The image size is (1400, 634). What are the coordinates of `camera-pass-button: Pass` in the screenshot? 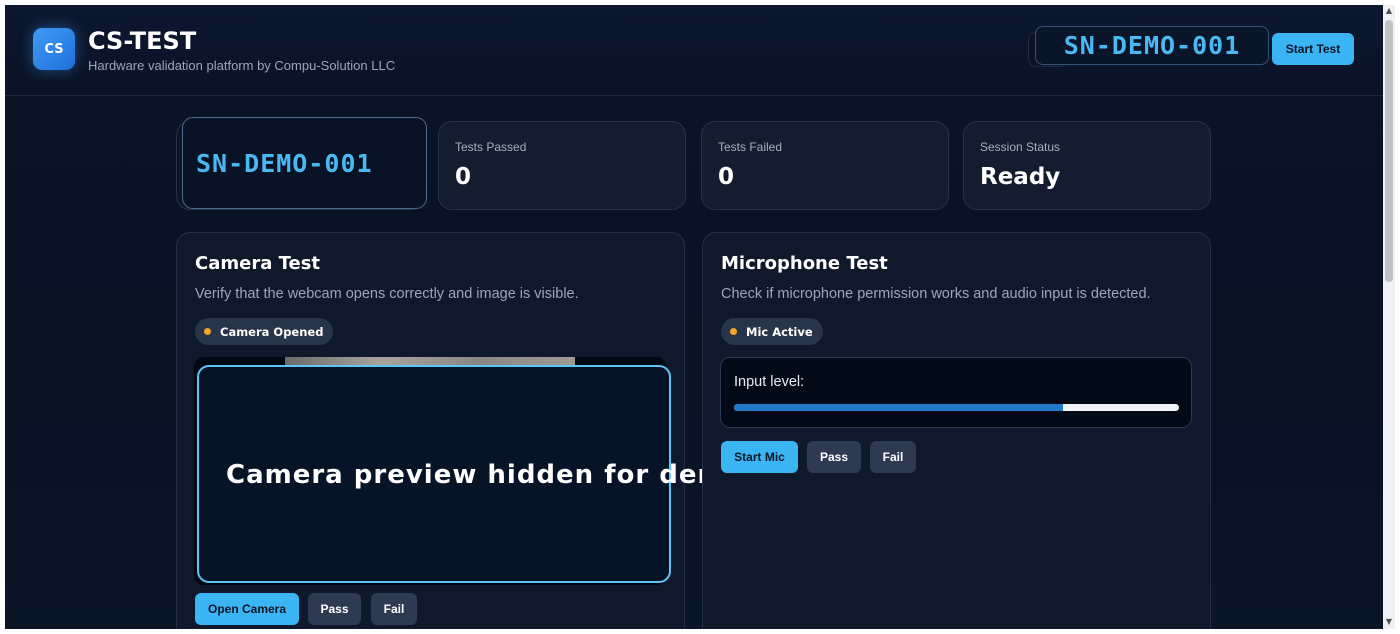 It's located at (334, 609).